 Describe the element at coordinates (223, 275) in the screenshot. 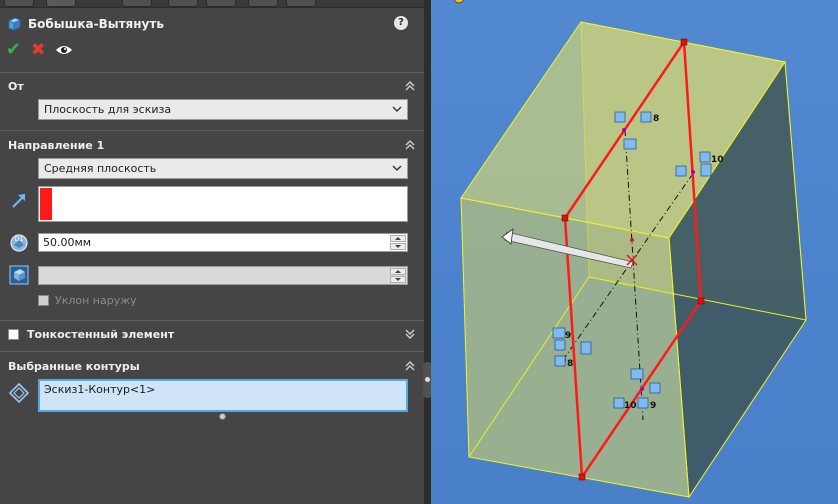

I see `draft-angle-input` at that location.